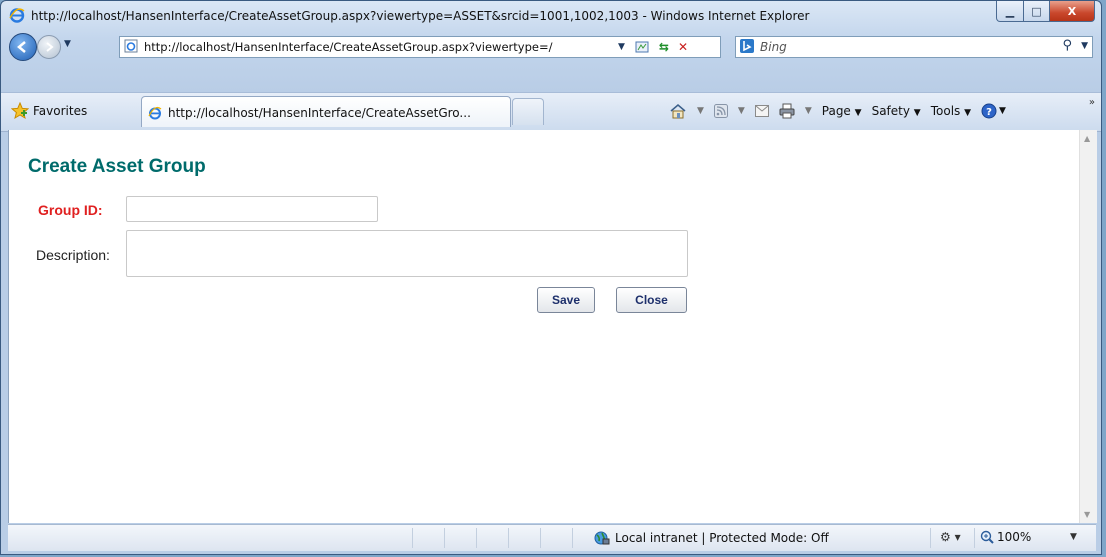 The image size is (1106, 557). I want to click on forward-button, so click(49, 47).